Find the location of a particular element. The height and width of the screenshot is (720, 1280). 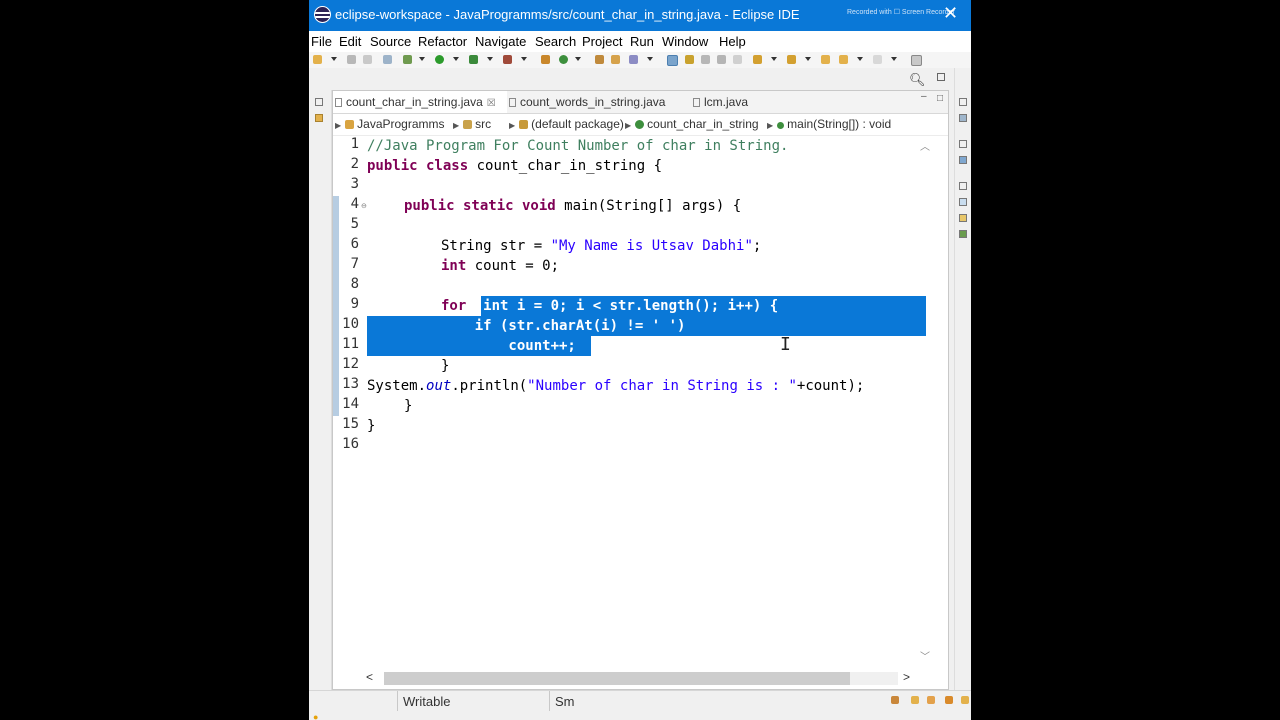

code-text: .println( is located at coordinates (489, 386).